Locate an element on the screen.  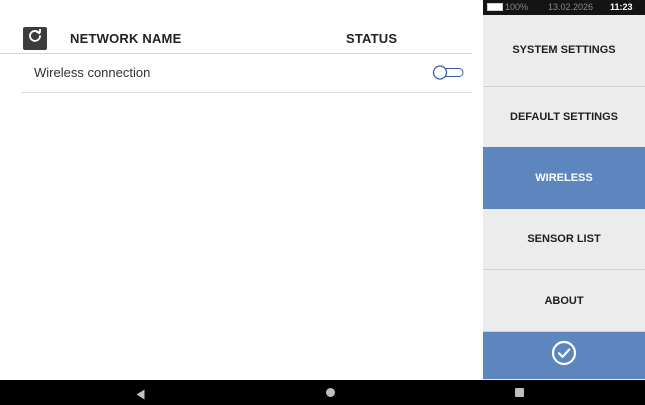
battery-icon is located at coordinates (495, 7).